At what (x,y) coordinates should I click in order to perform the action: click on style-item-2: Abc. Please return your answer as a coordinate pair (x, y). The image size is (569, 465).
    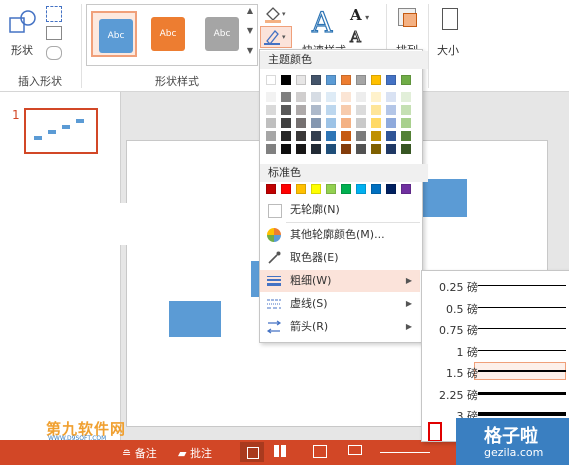
    Looking at the image, I should click on (168, 34).